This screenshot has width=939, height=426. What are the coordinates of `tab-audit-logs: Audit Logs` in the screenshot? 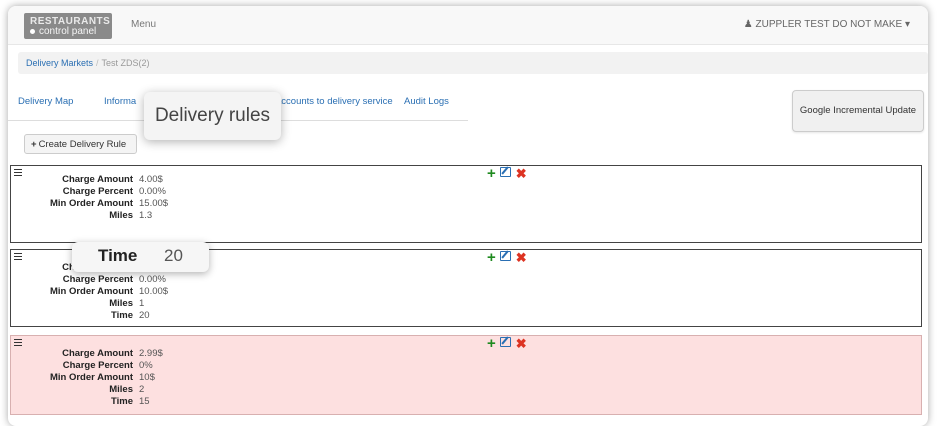 It's located at (426, 101).